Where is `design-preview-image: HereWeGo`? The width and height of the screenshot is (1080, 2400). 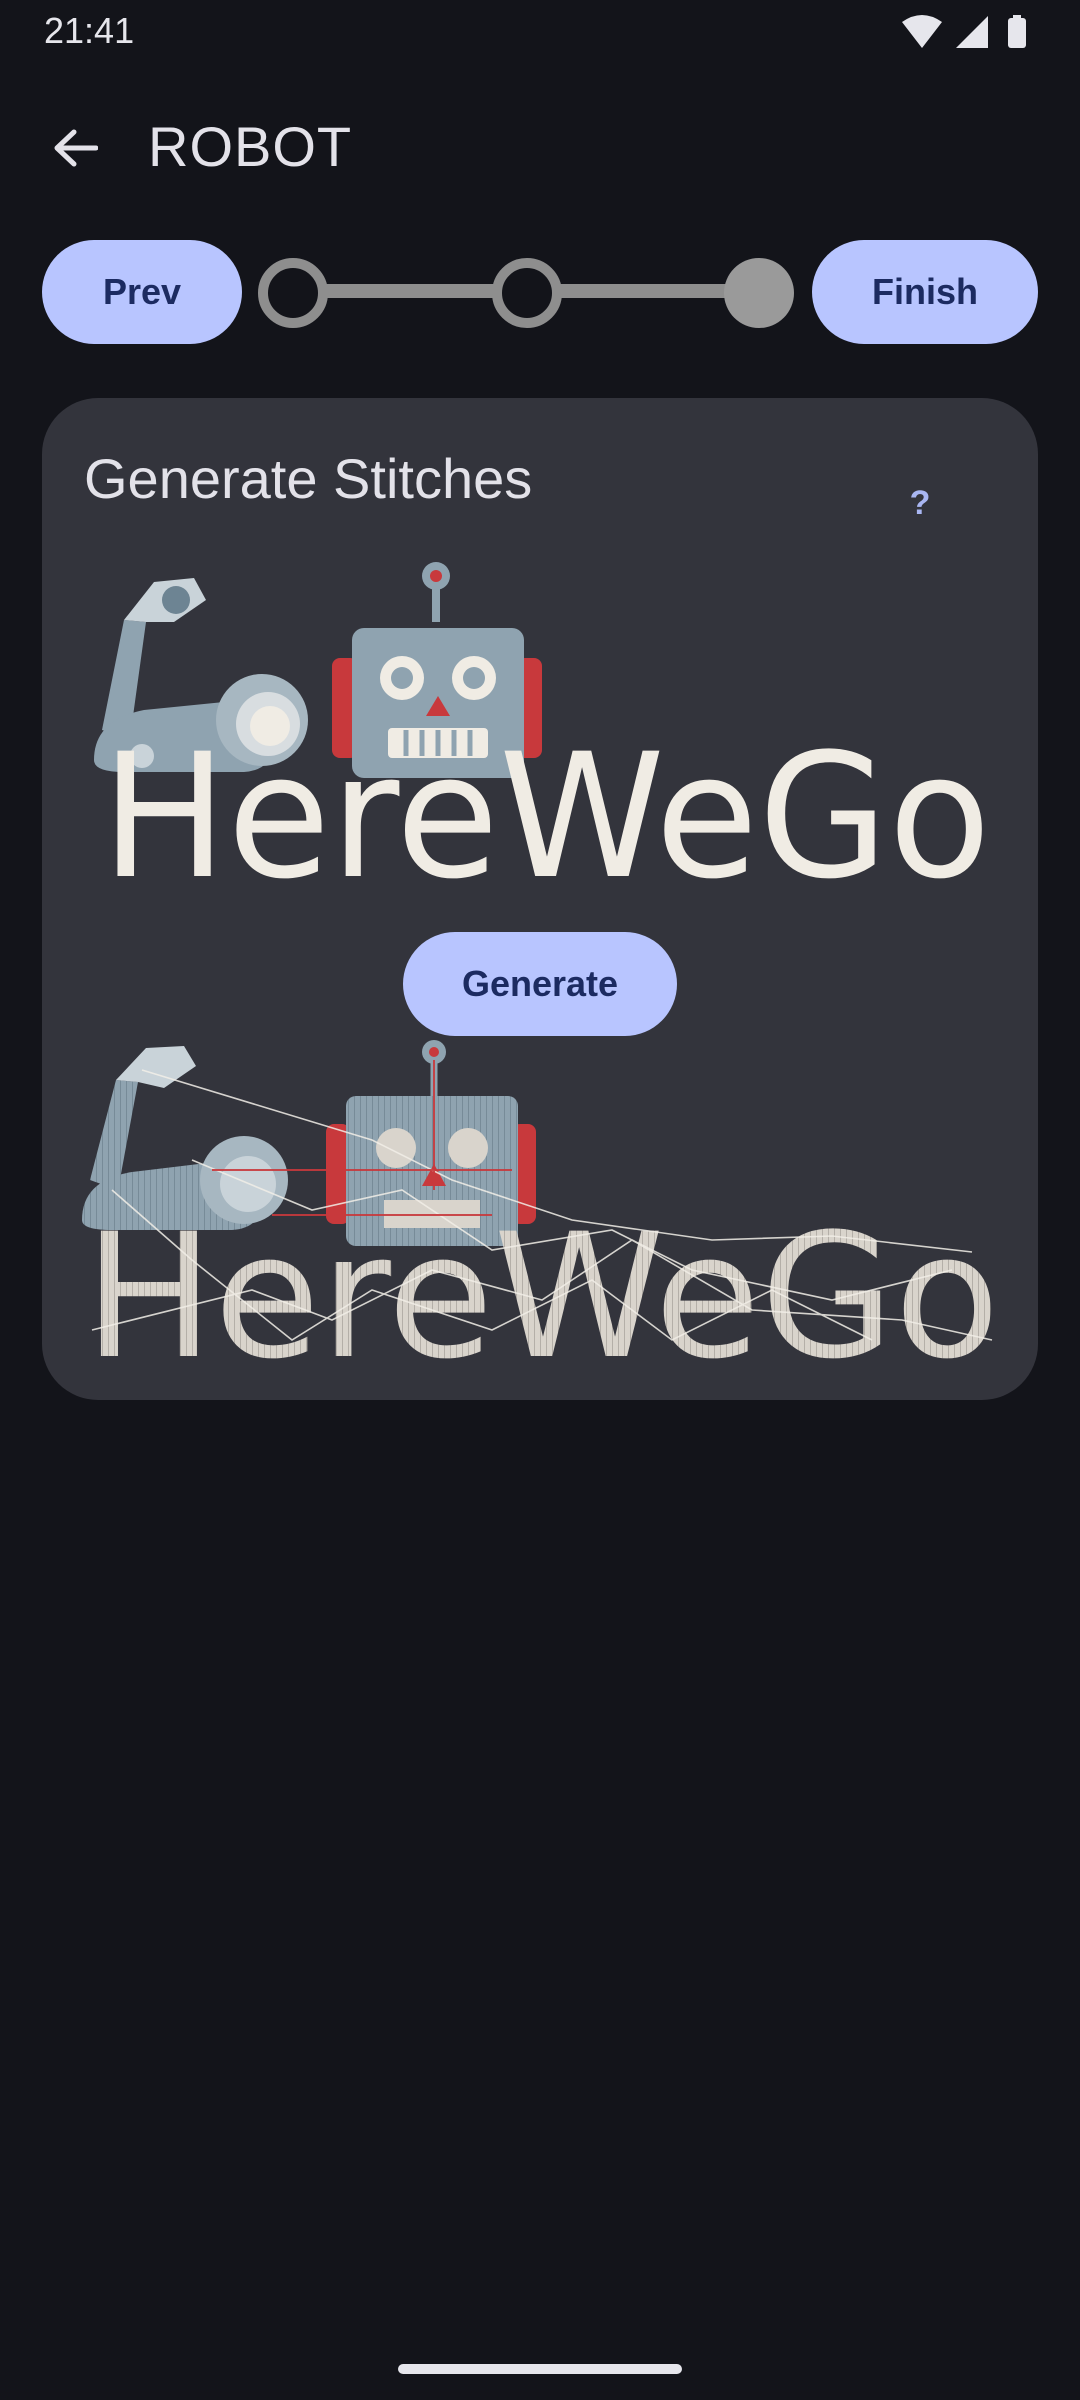
design-preview-image: HereWeGo is located at coordinates (542, 726).